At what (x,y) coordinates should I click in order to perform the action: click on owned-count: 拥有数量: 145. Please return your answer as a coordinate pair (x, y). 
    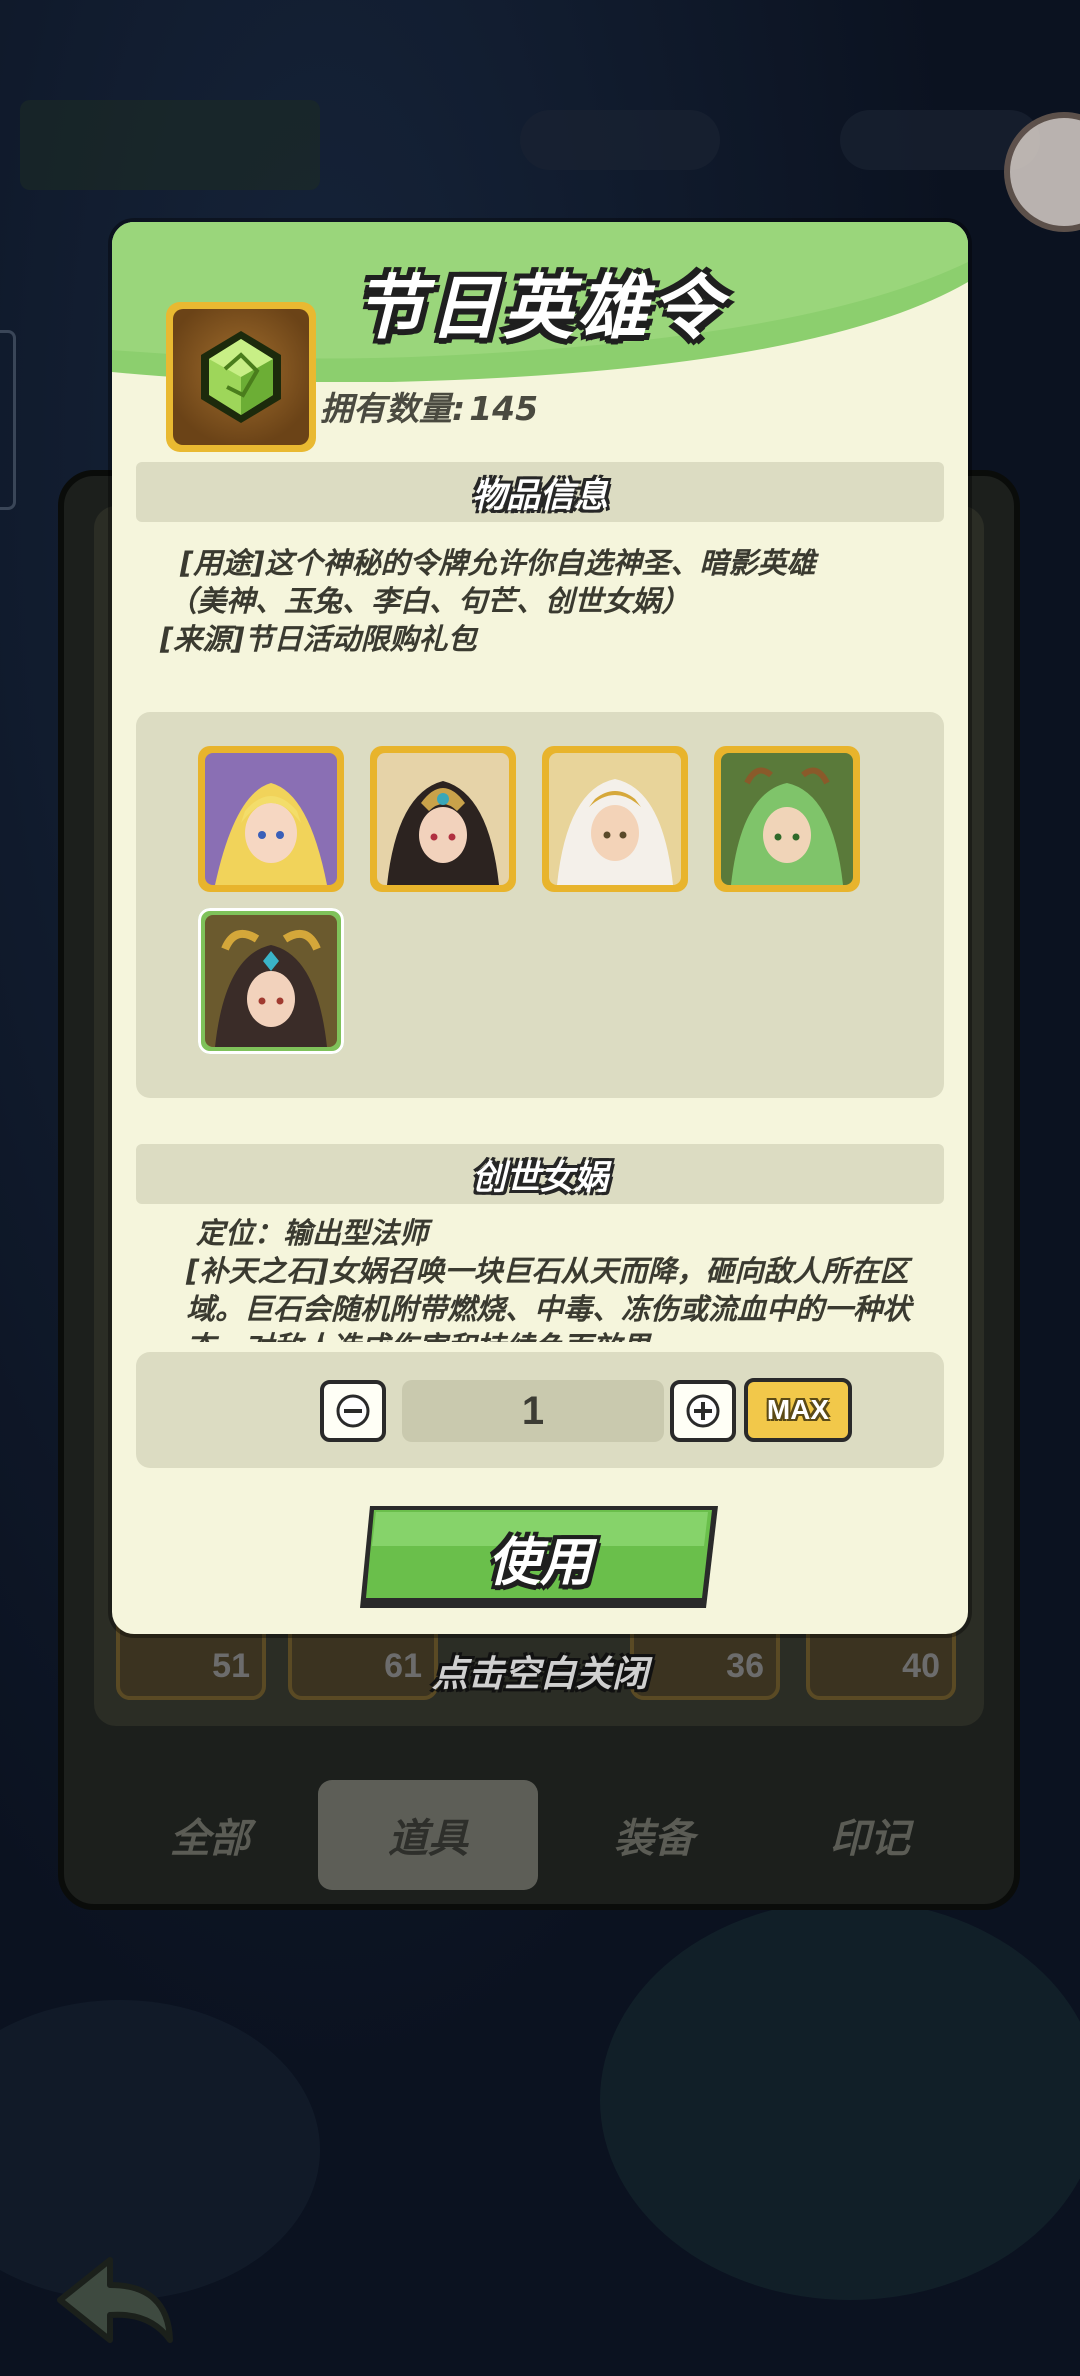
    Looking at the image, I should click on (429, 408).